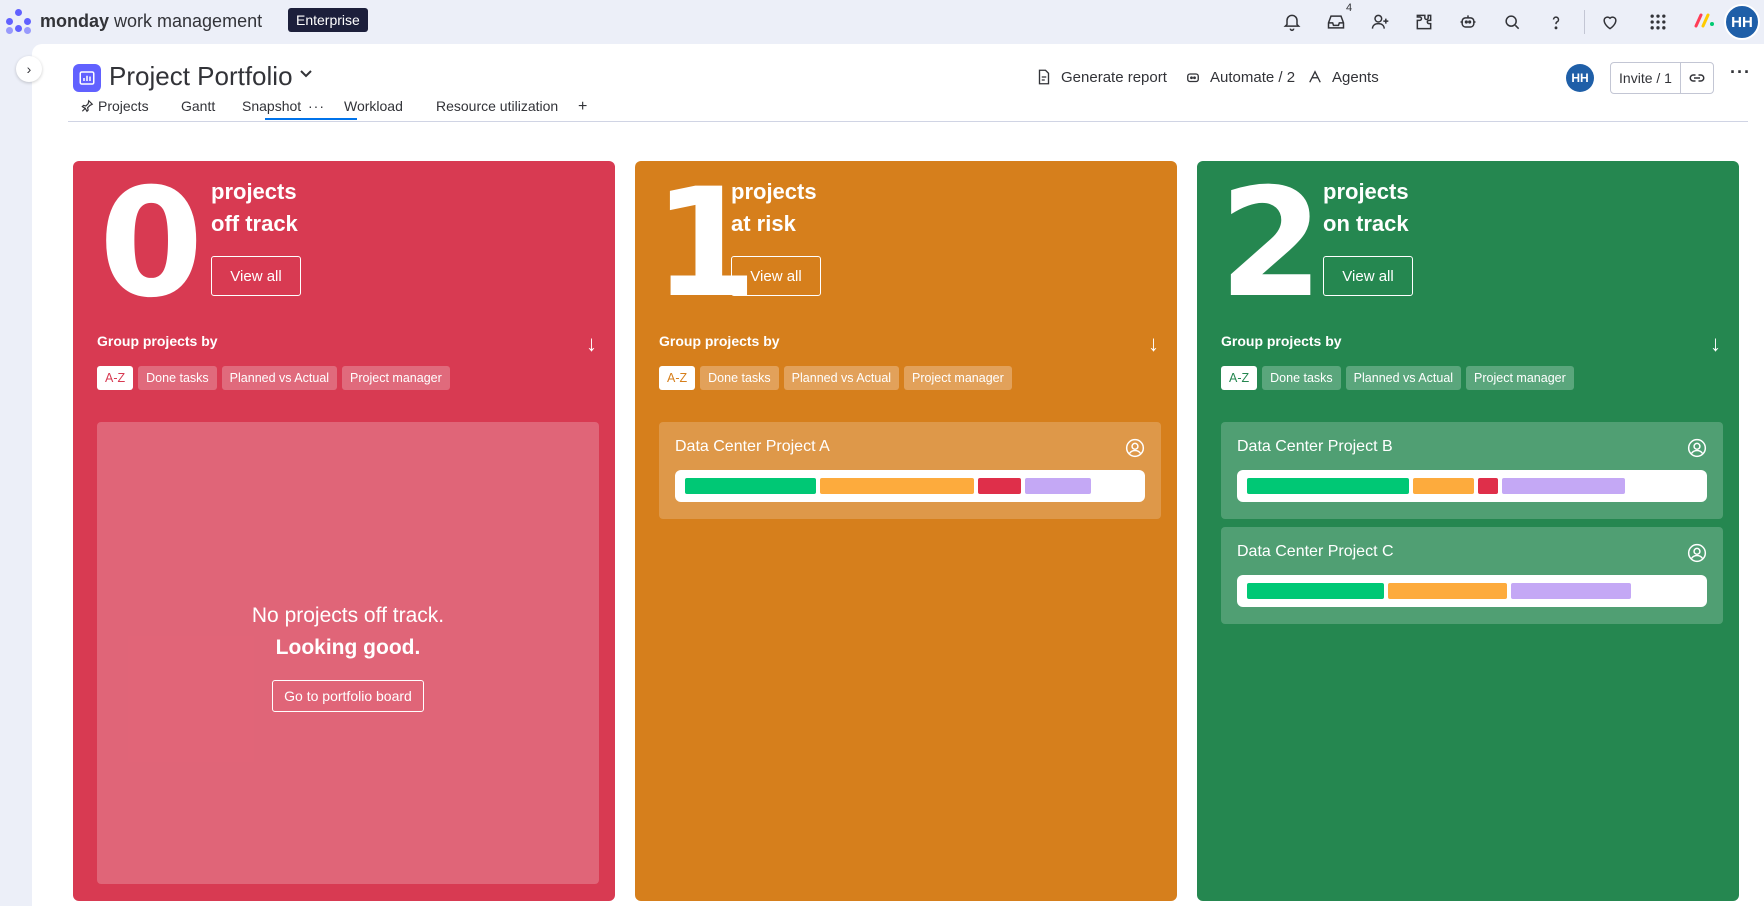  Describe the element at coordinates (198, 106) in the screenshot. I see `tab-gantt: Gantt` at that location.